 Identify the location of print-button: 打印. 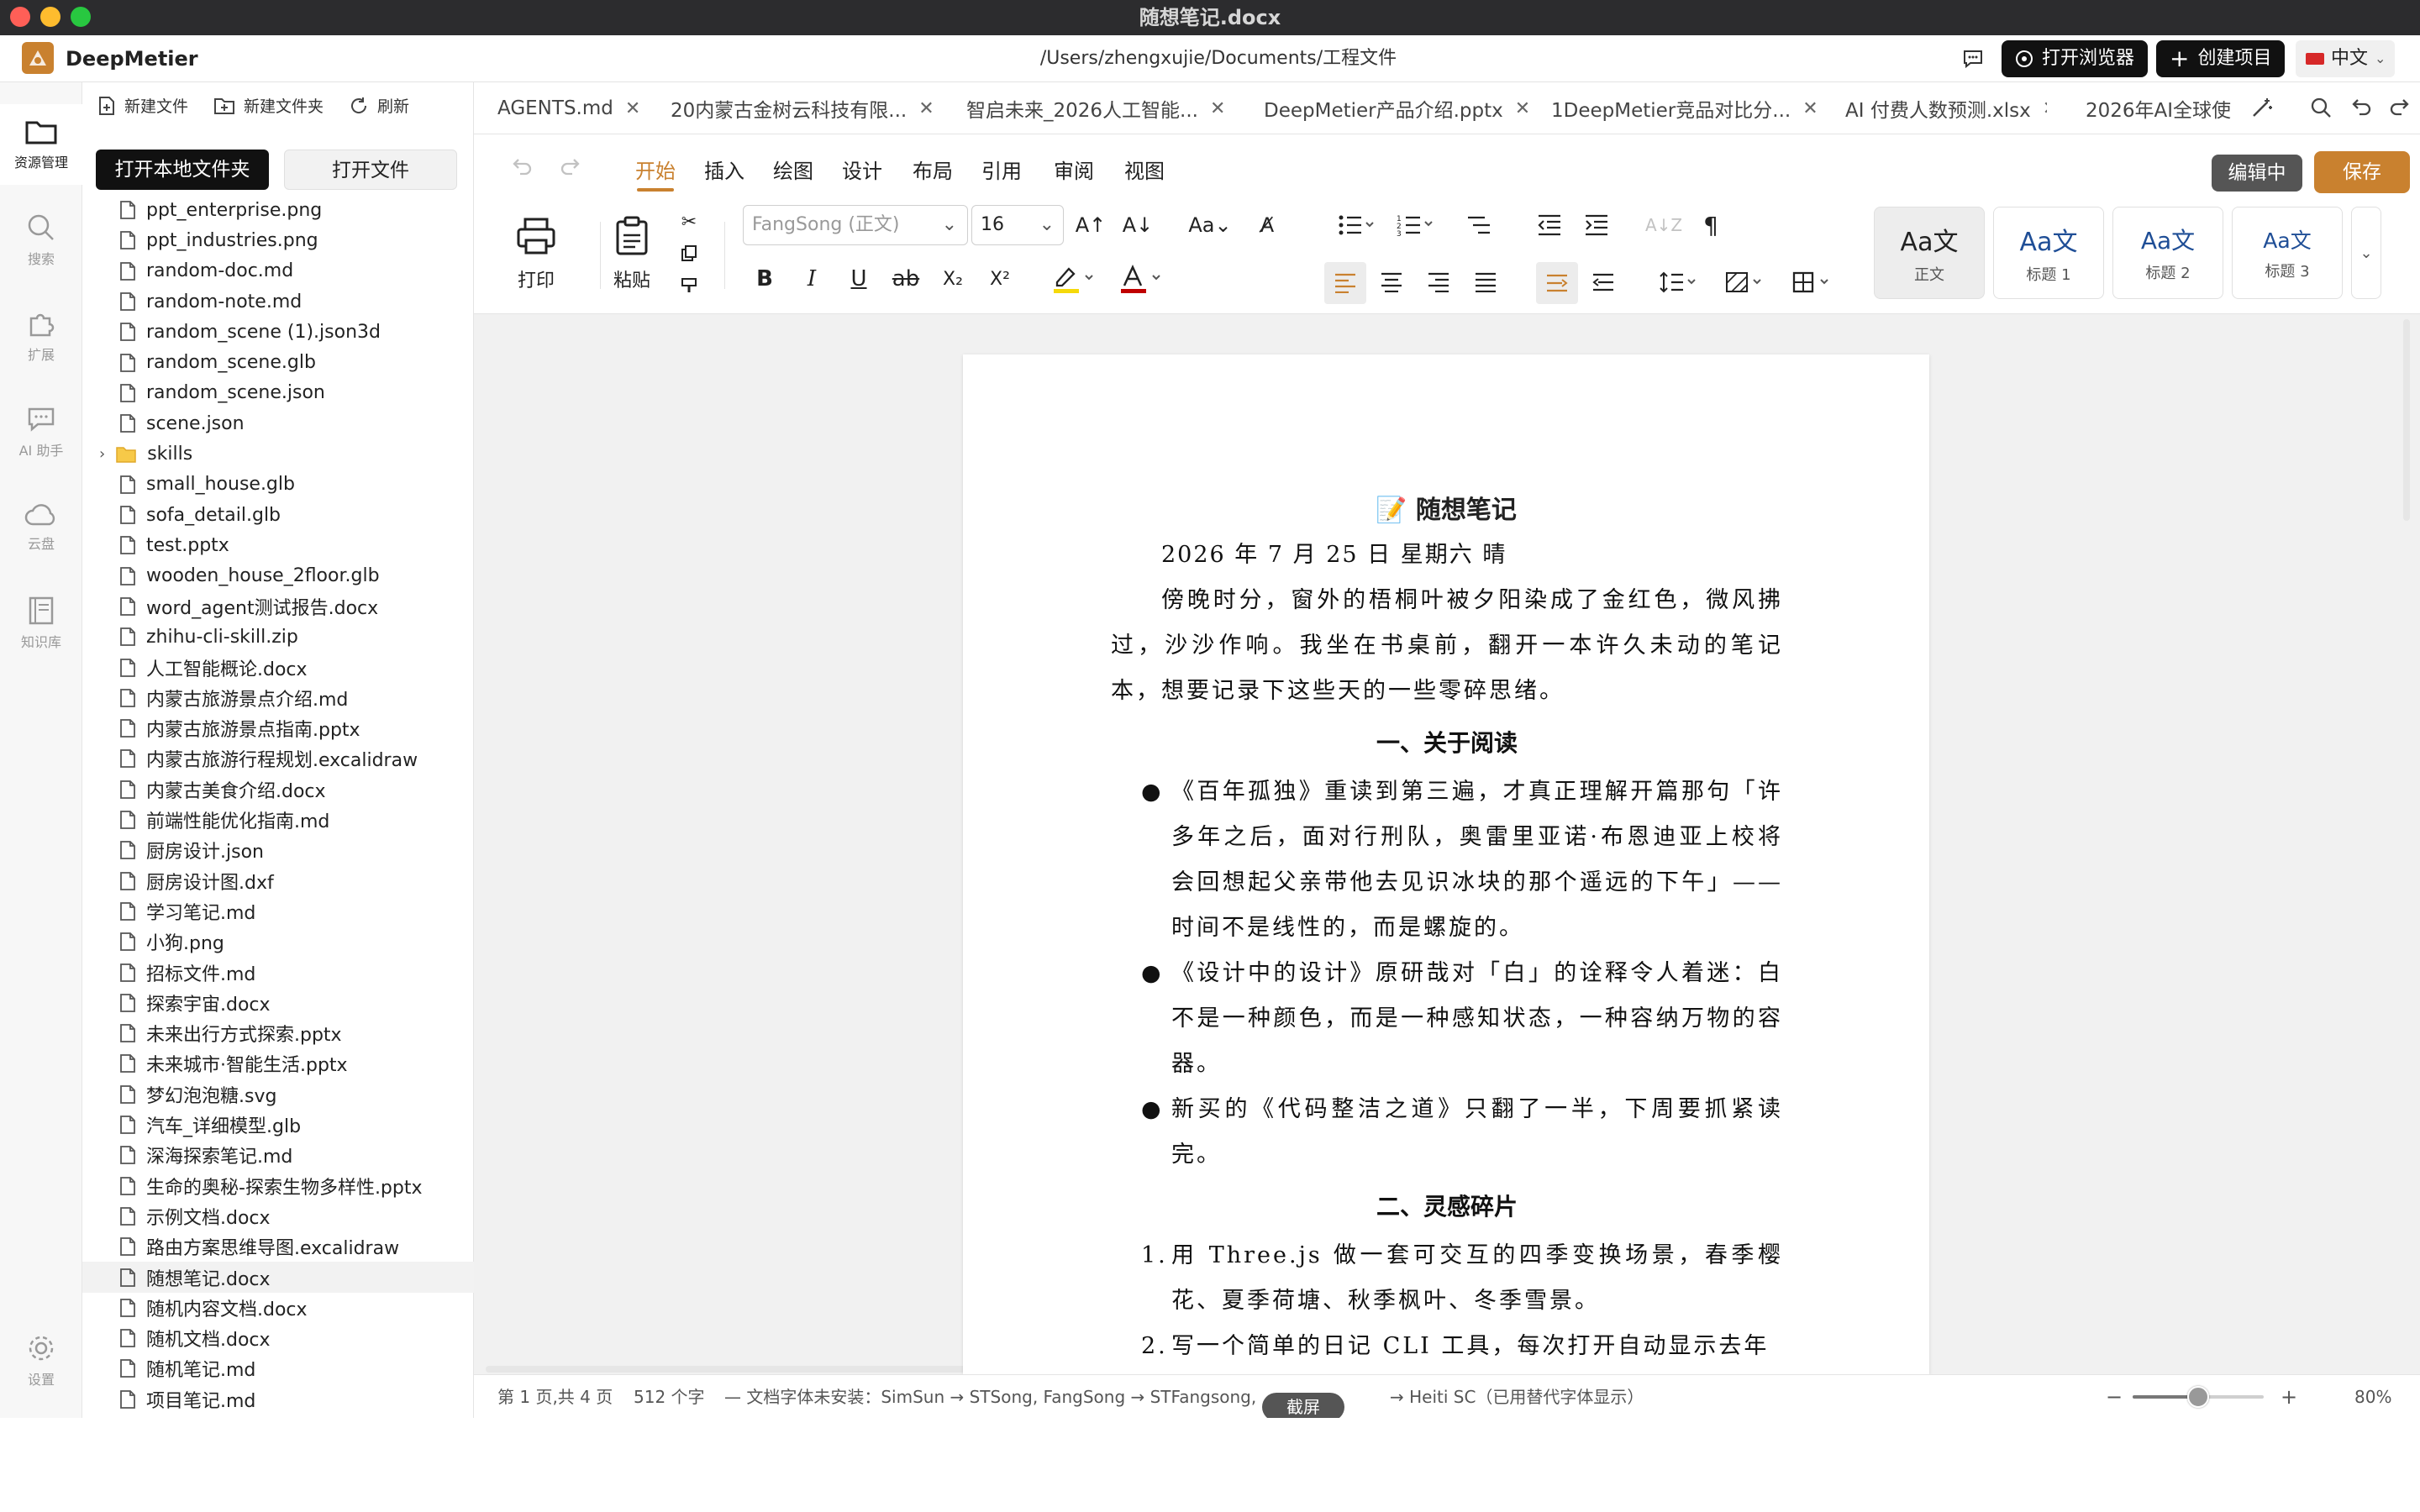
(536, 253).